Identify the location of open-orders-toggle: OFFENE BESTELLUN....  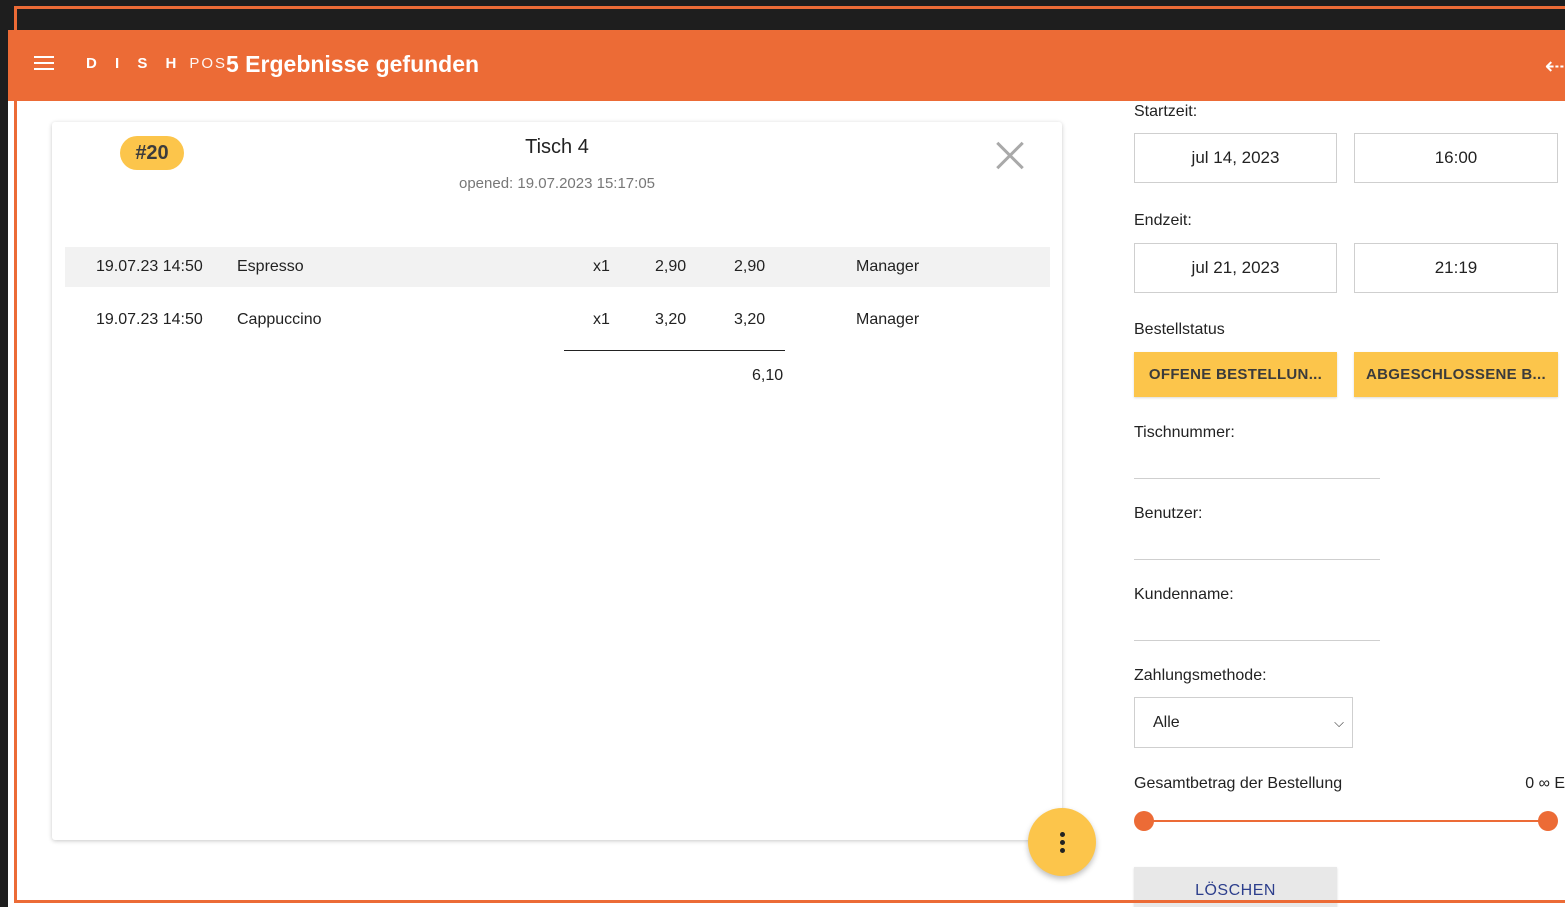
(1235, 374).